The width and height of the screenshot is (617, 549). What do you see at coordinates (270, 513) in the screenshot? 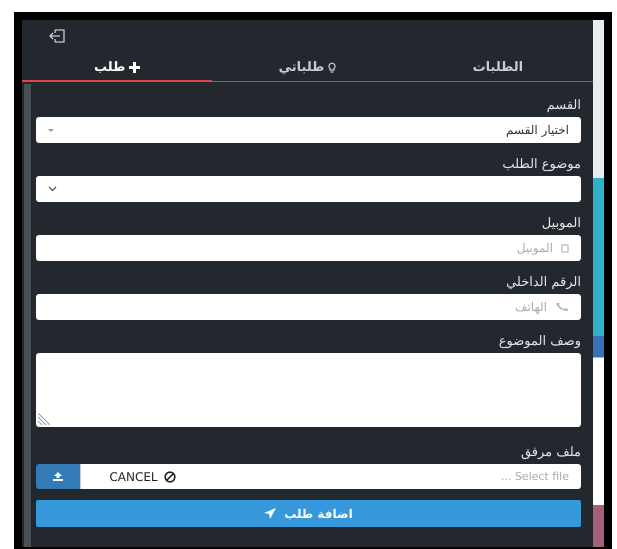
I see `send-icon` at bounding box center [270, 513].